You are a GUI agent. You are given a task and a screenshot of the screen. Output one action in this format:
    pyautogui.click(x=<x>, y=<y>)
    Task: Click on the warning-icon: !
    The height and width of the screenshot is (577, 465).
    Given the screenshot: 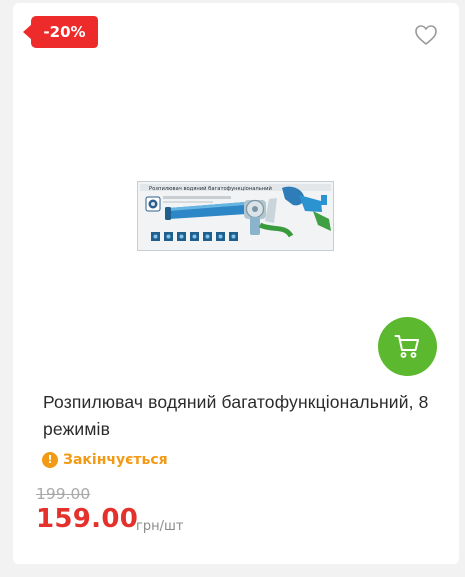 What is the action you would take?
    pyautogui.click(x=50, y=460)
    